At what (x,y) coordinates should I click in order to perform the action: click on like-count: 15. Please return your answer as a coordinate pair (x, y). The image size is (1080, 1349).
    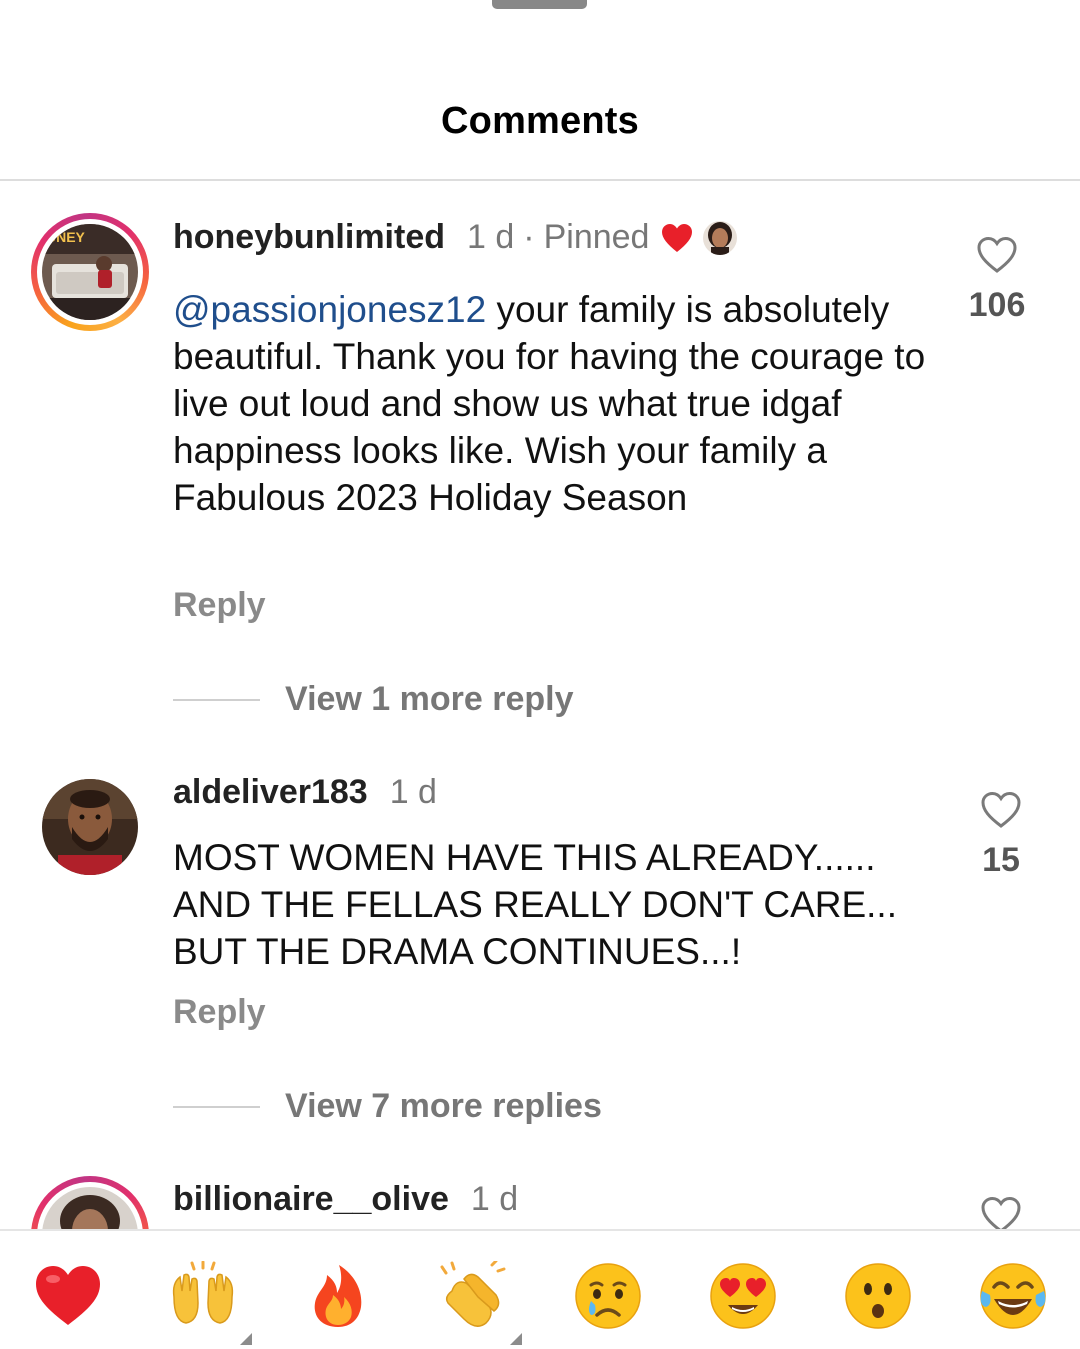
    Looking at the image, I should click on (1001, 860).